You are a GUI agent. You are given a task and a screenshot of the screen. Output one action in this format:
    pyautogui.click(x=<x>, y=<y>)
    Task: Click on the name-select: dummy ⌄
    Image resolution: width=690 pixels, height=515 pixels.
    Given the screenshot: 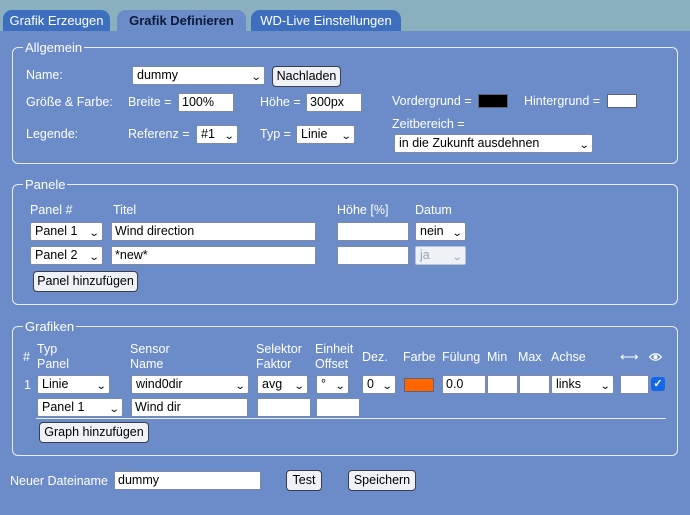 What is the action you would take?
    pyautogui.click(x=198, y=75)
    